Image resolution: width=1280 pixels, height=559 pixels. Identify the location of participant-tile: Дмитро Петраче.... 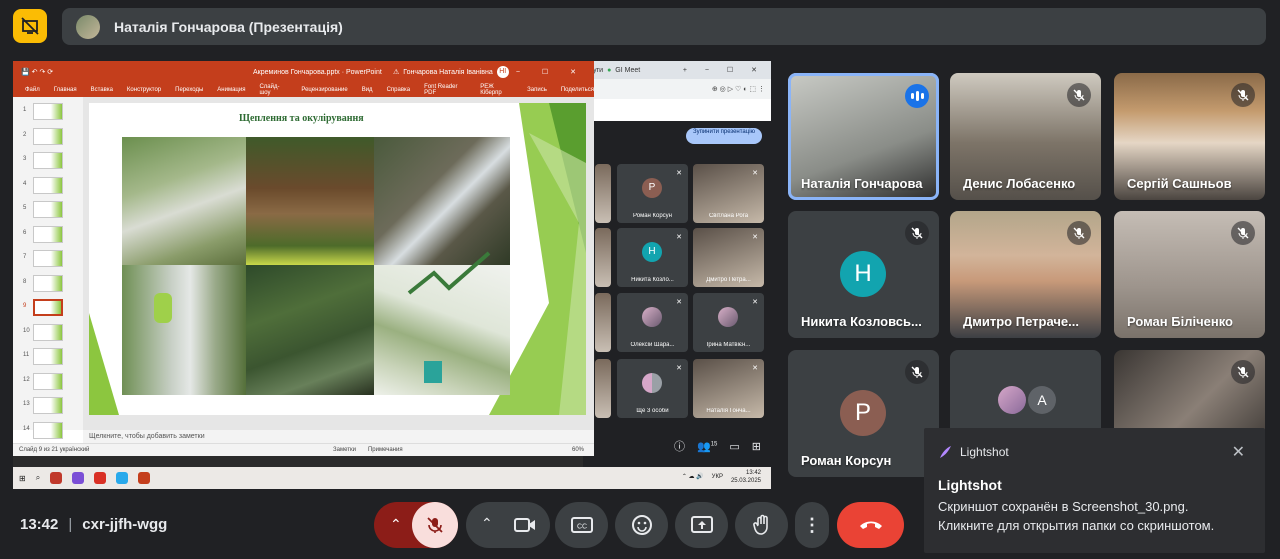
(1025, 274).